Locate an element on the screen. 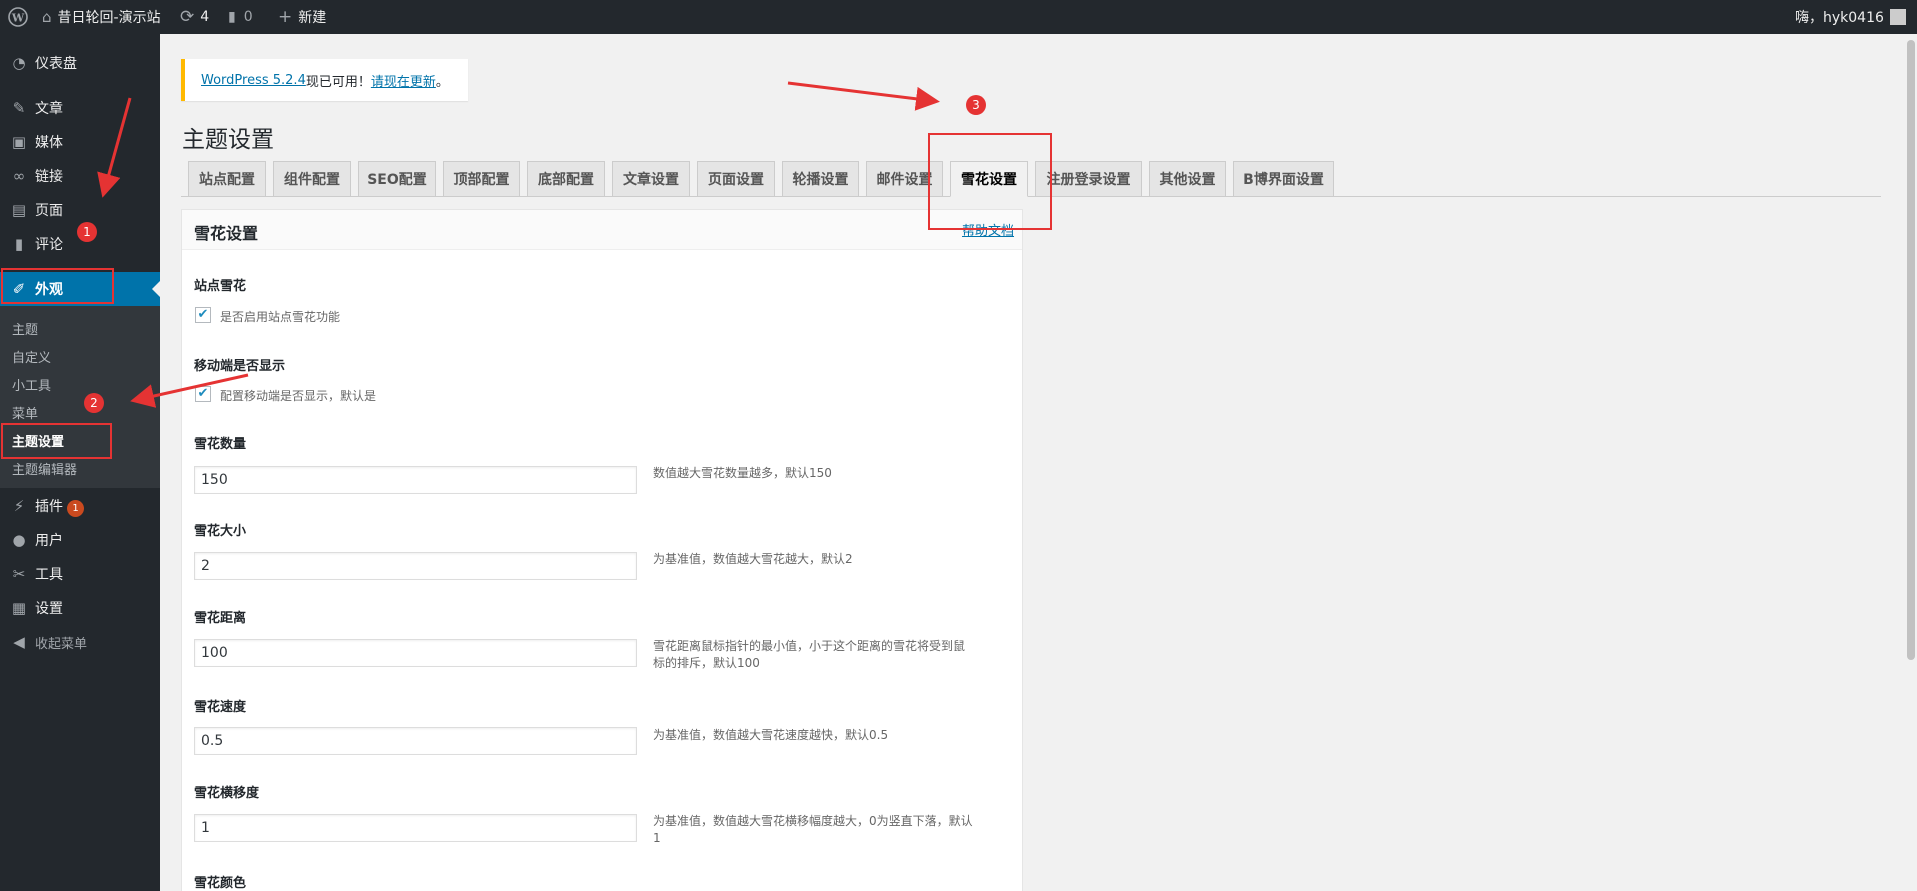 The height and width of the screenshot is (891, 1917). sidebar-item-tools: ✂ 工具 is located at coordinates (80, 574).